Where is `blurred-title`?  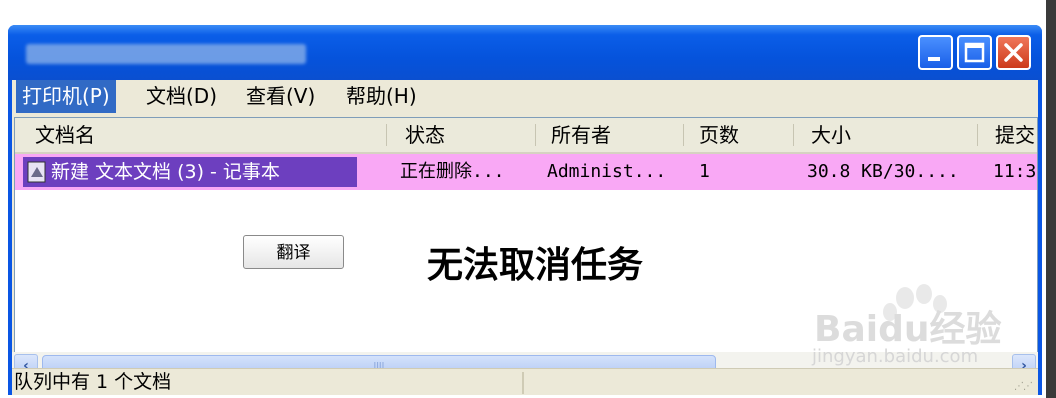 blurred-title is located at coordinates (166, 54).